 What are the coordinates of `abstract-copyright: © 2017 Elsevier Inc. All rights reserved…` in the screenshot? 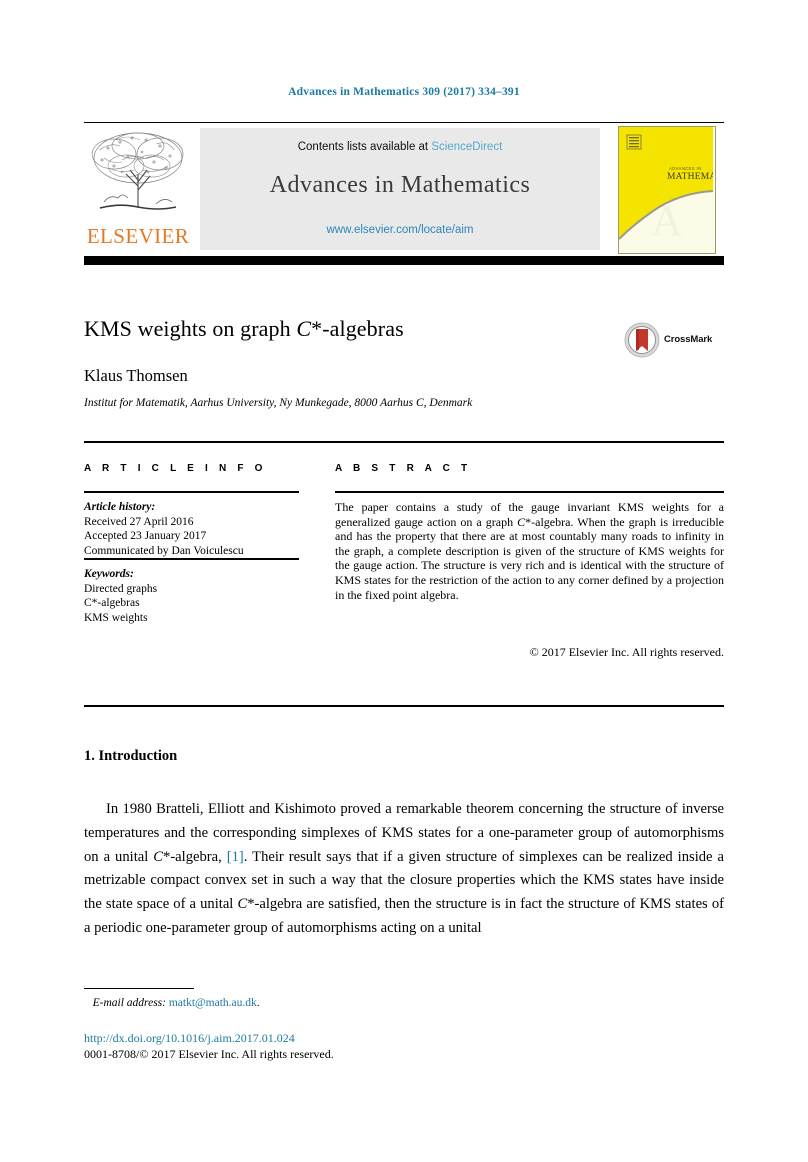 It's located at (626, 652).